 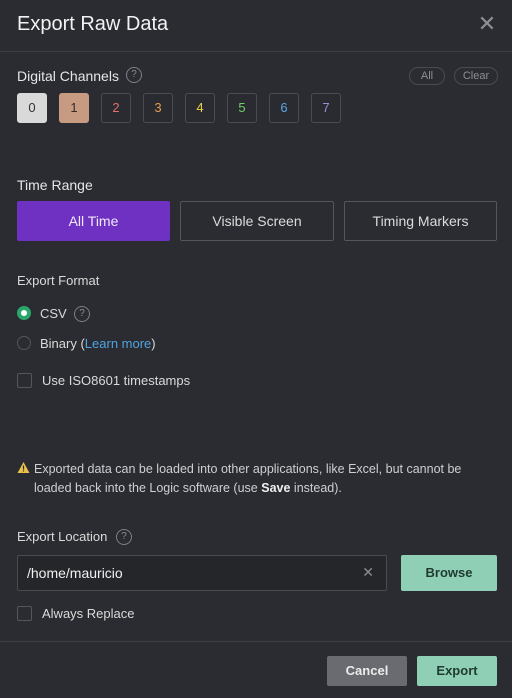 What do you see at coordinates (58, 280) in the screenshot?
I see `export-format-label: Export Format` at bounding box center [58, 280].